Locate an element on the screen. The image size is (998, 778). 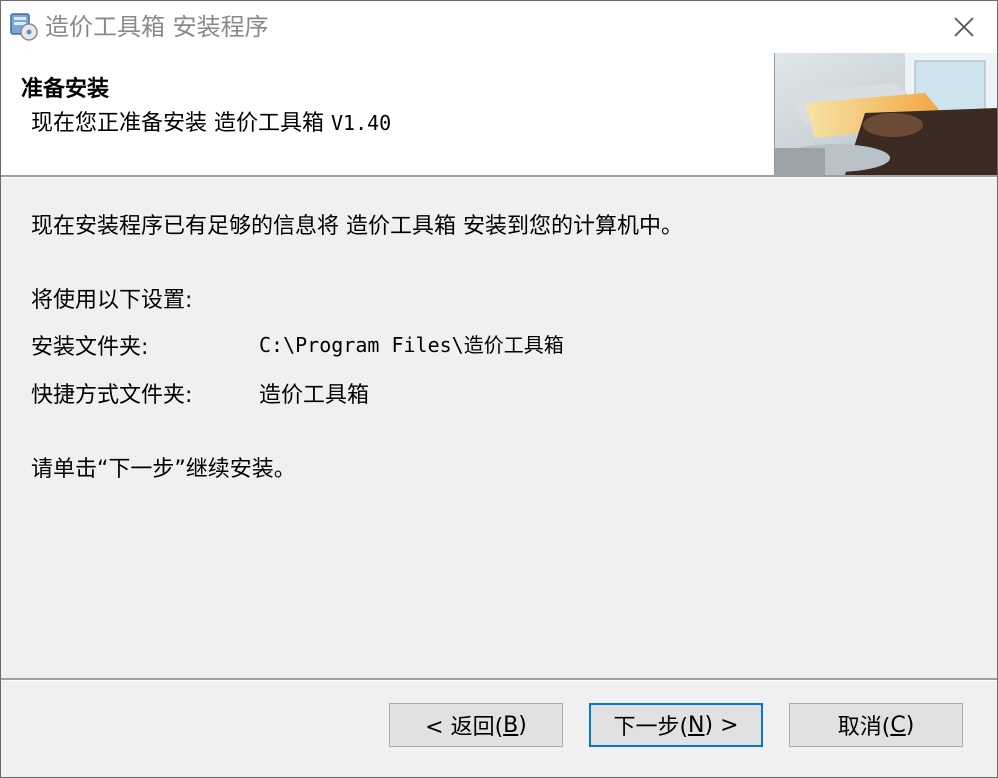
cancel-button: 取消(C) is located at coordinates (876, 725).